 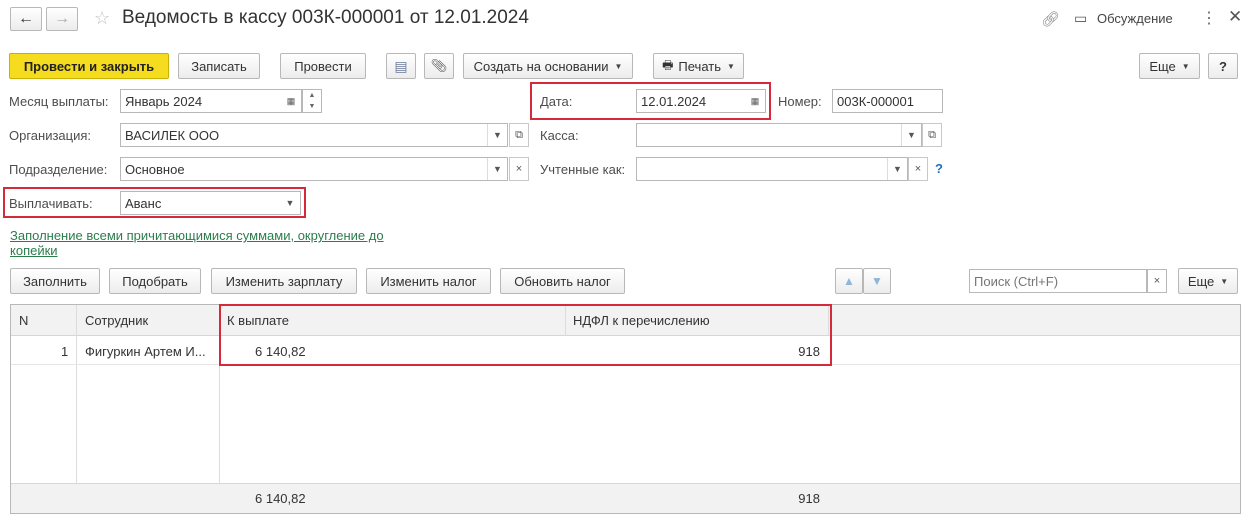 I want to click on paperclip-icon: 📎︎, so click(x=439, y=65).